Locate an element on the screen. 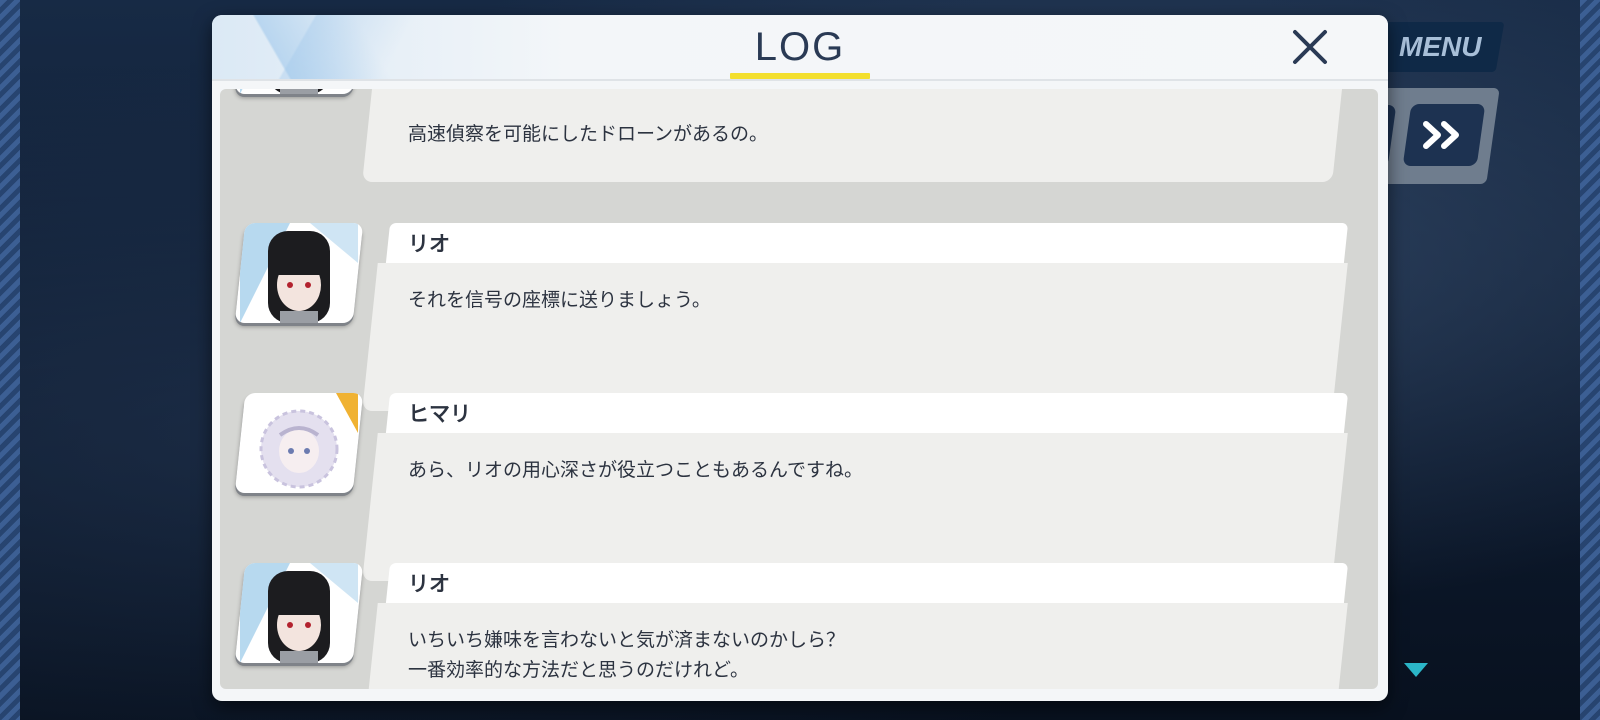  scroll-down-indicator-icon is located at coordinates (1416, 670).